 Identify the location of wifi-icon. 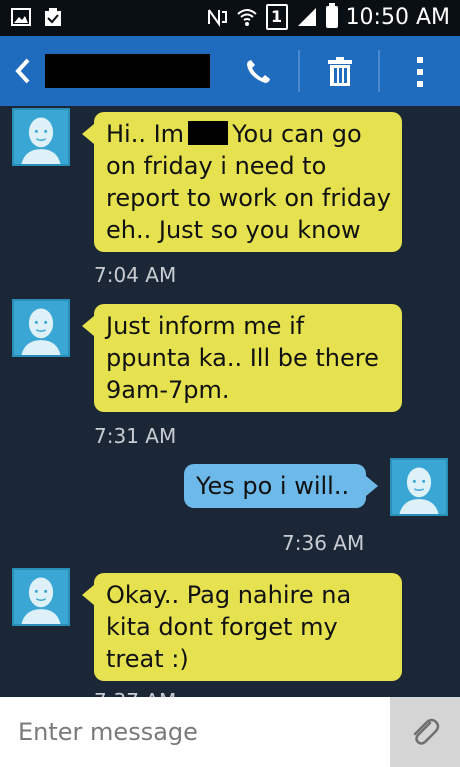
(246, 17).